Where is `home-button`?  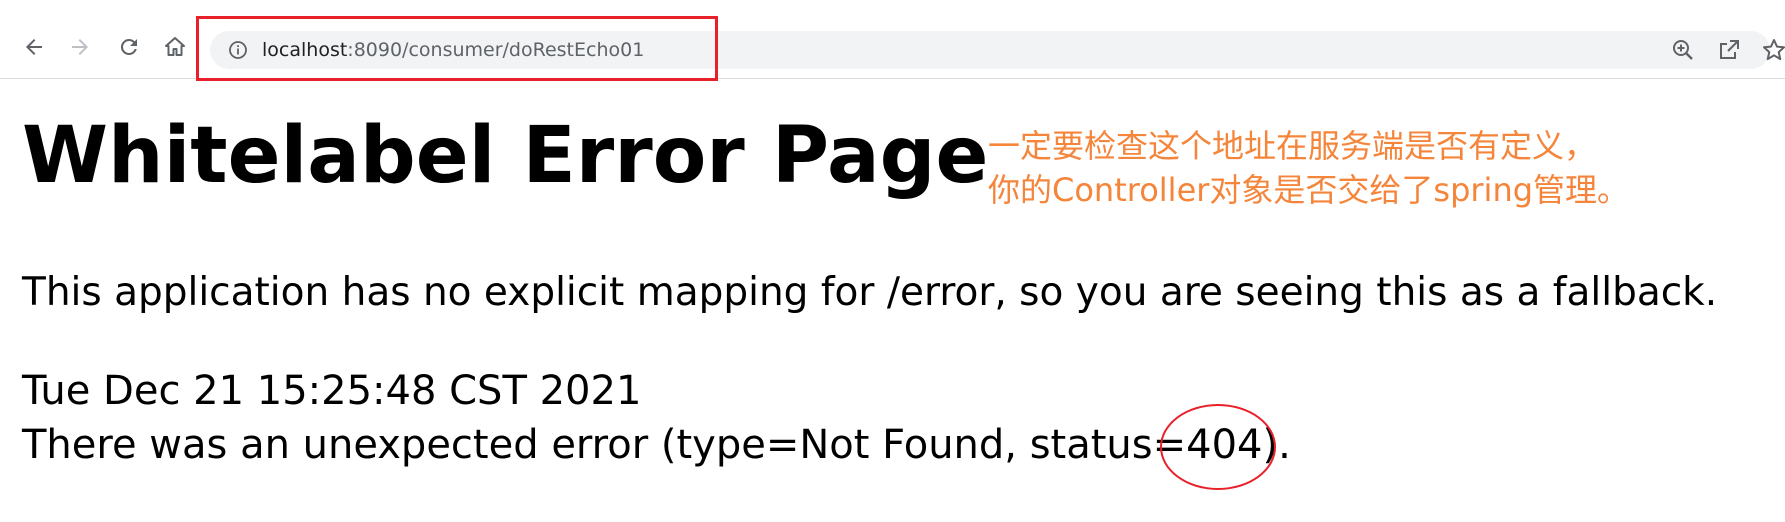 home-button is located at coordinates (175, 47).